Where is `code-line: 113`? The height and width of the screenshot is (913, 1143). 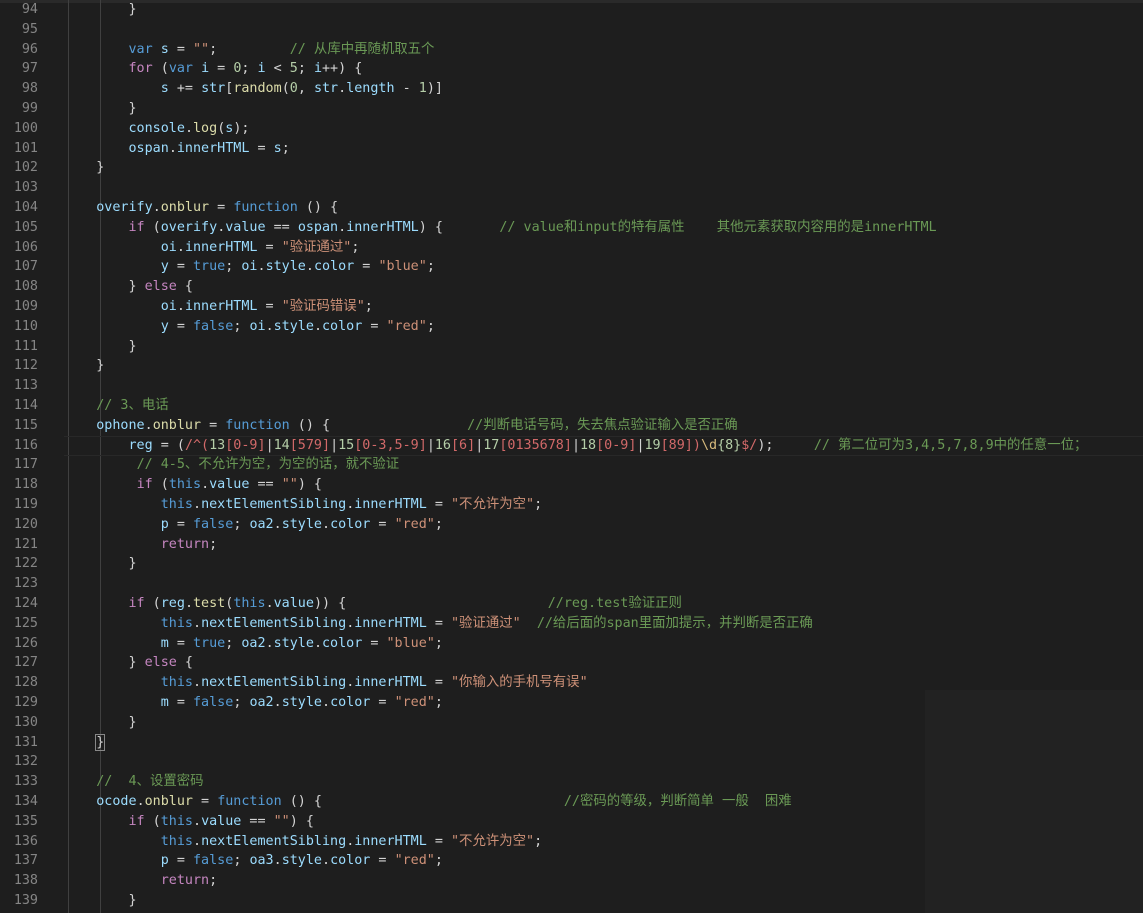
code-line: 113 is located at coordinates (571, 386).